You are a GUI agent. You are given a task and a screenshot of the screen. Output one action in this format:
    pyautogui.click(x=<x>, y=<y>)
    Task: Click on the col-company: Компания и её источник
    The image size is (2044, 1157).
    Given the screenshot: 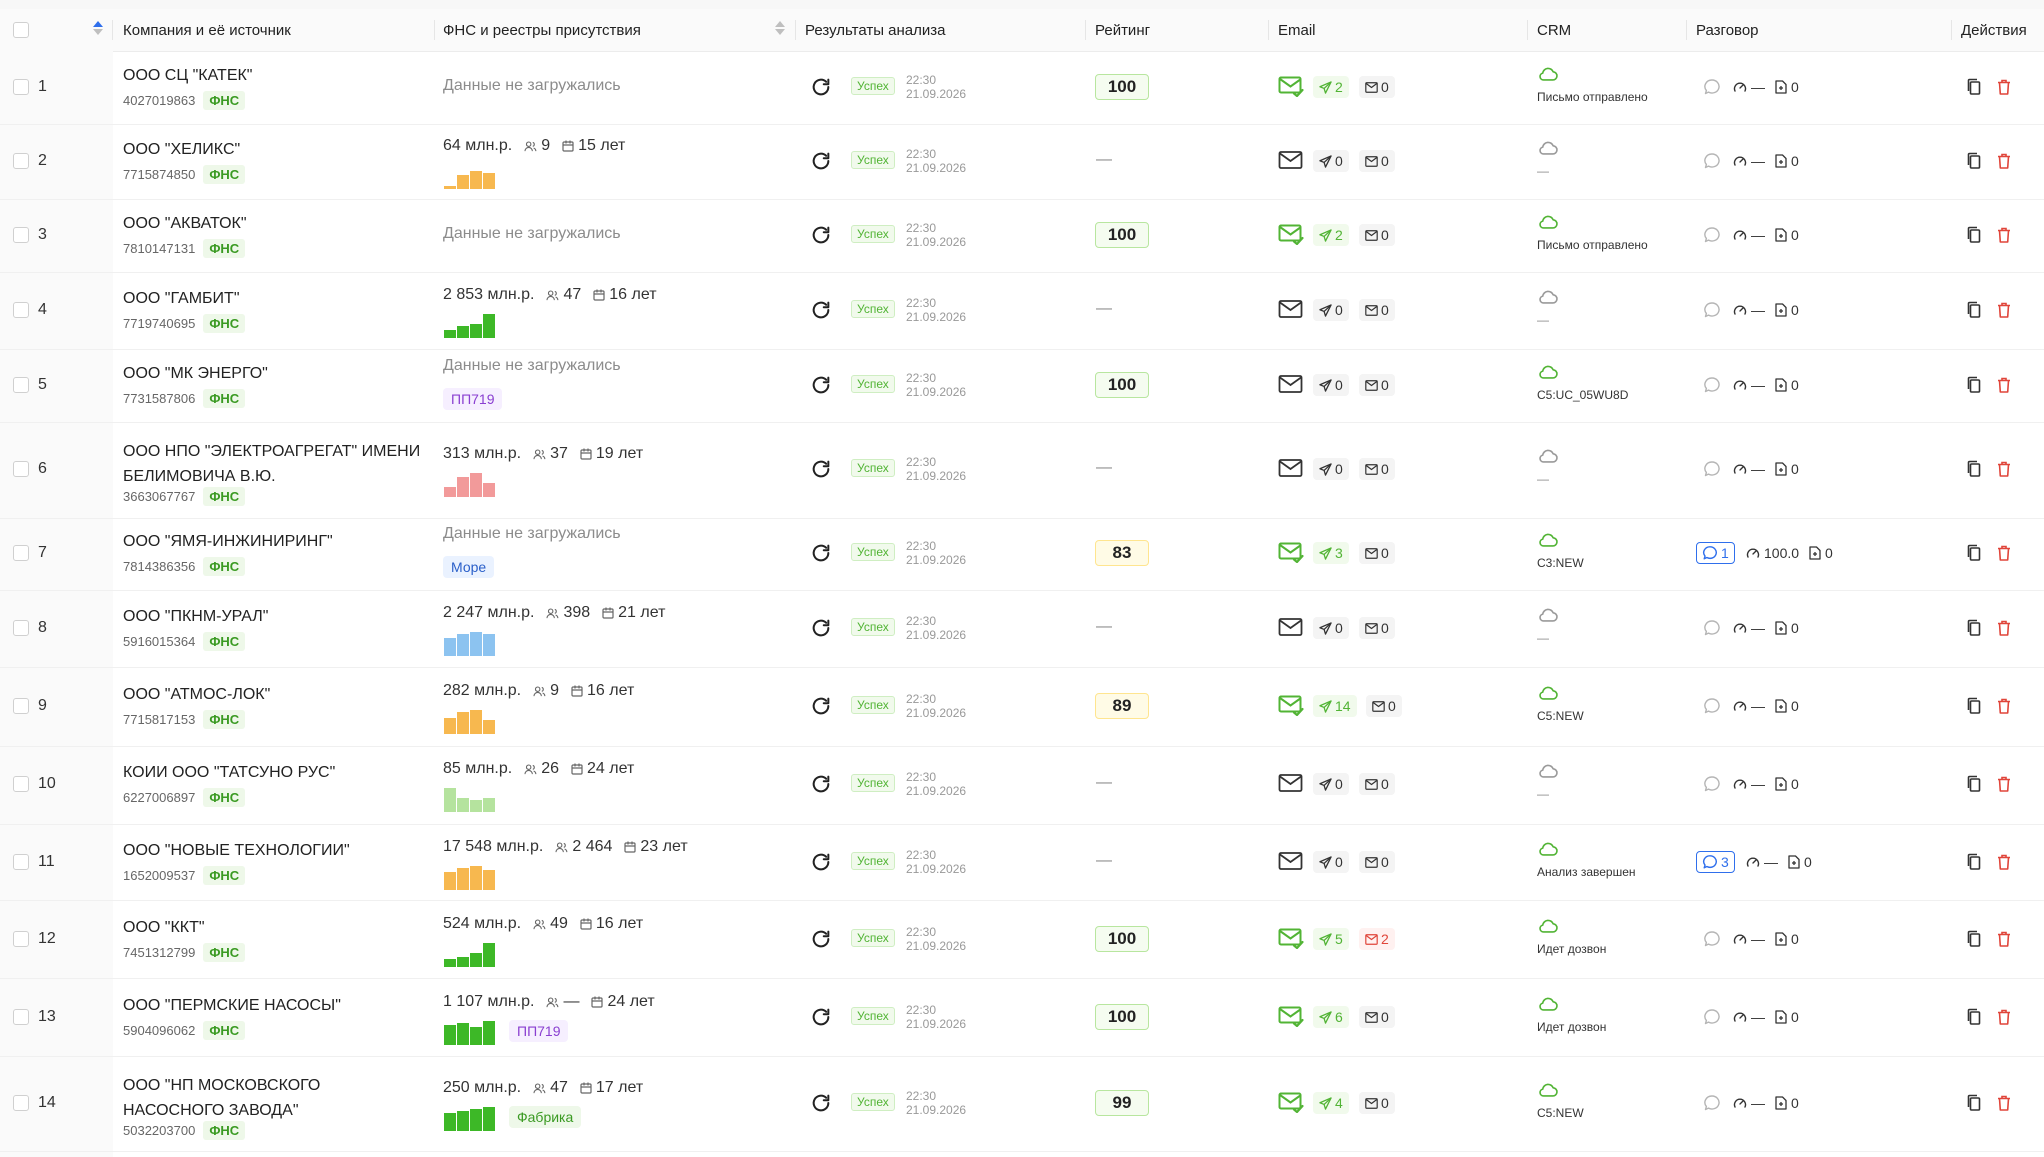 What is the action you would take?
    pyautogui.click(x=207, y=30)
    